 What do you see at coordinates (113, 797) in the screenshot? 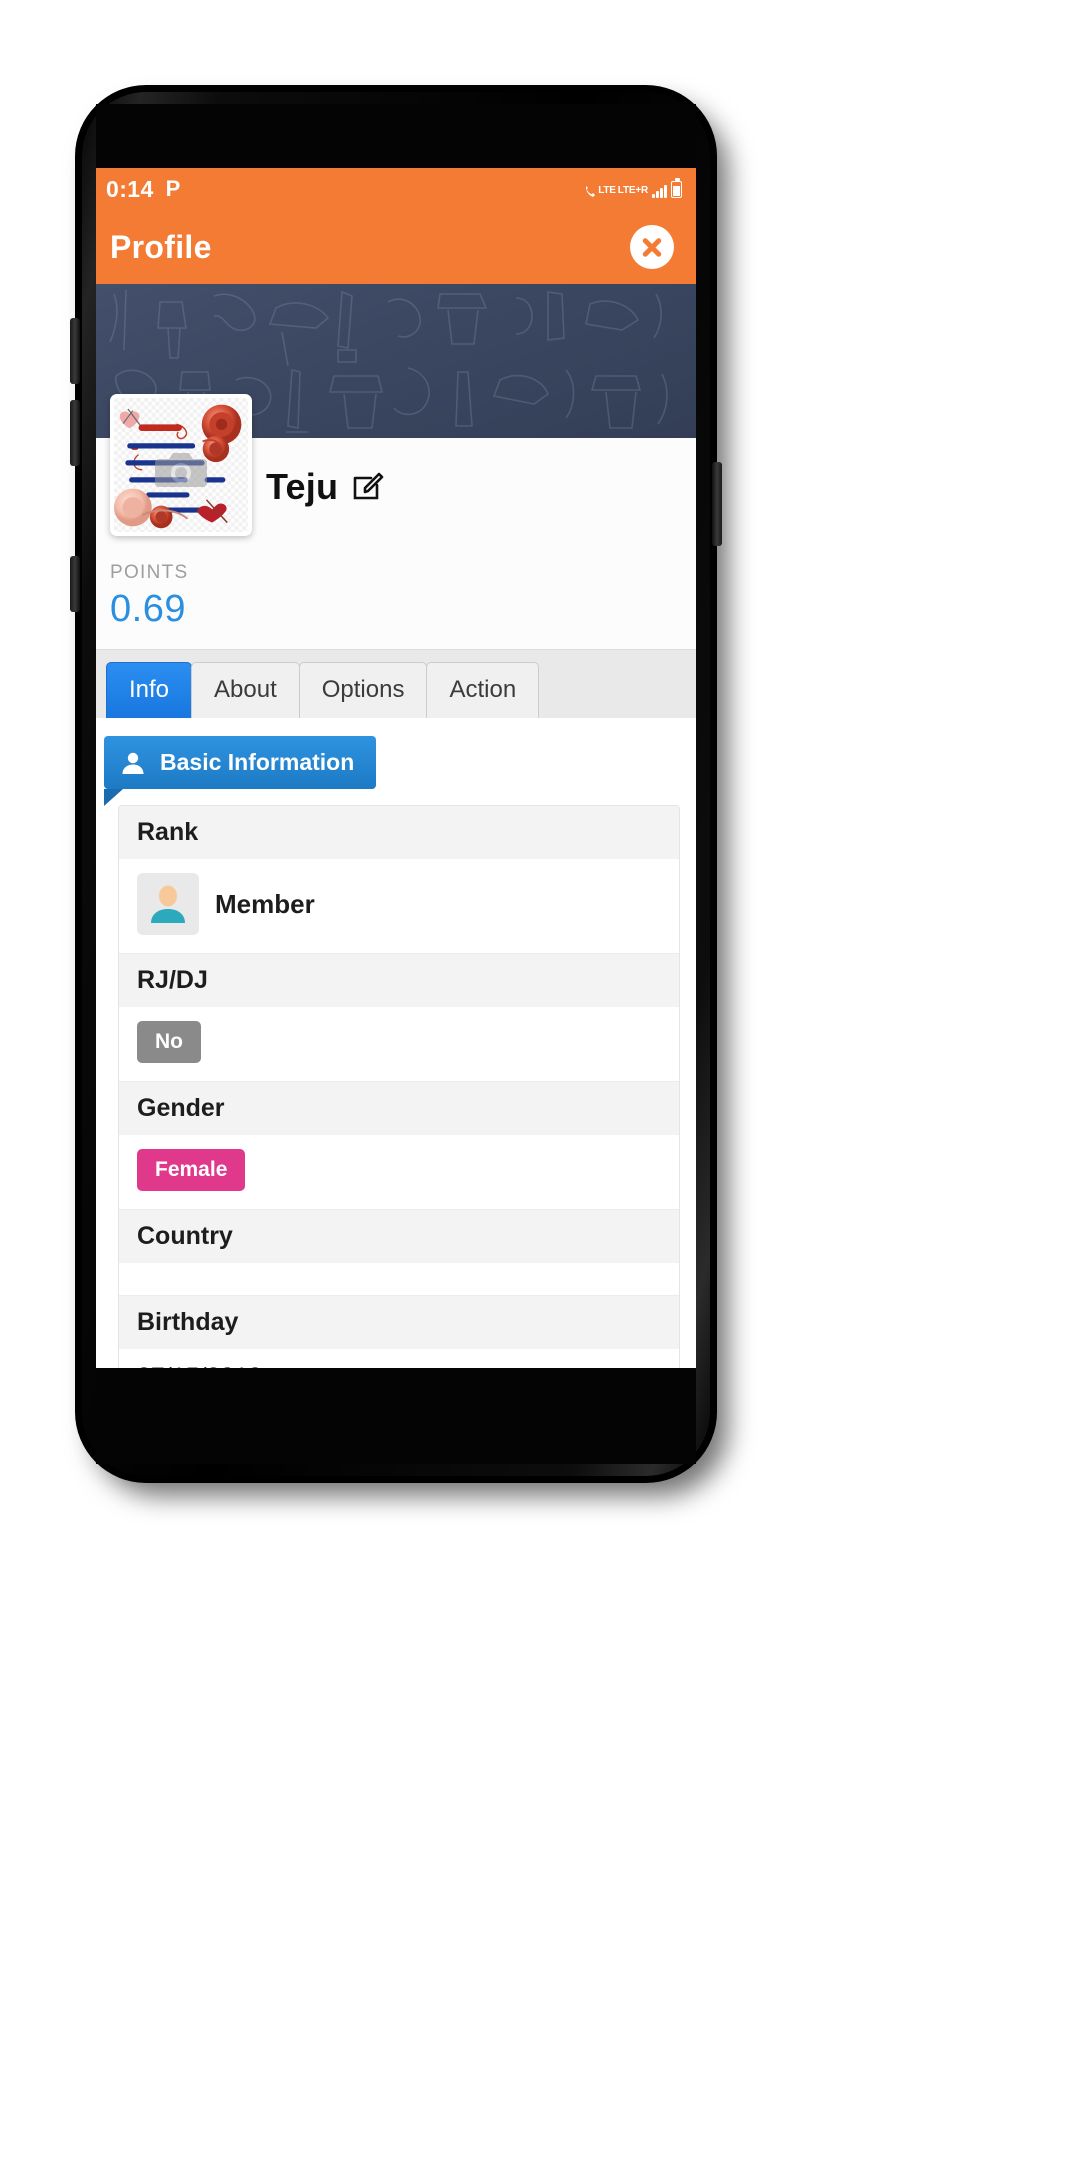
I see `ribbon-fold` at bounding box center [113, 797].